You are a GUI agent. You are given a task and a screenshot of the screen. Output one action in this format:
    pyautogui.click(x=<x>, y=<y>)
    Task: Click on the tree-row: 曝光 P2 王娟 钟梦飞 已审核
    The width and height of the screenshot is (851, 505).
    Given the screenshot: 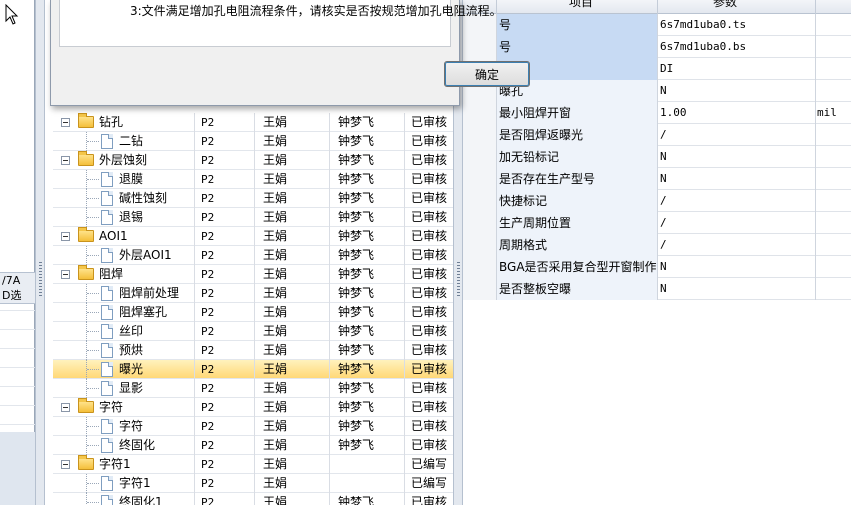 What is the action you would take?
    pyautogui.click(x=253, y=369)
    